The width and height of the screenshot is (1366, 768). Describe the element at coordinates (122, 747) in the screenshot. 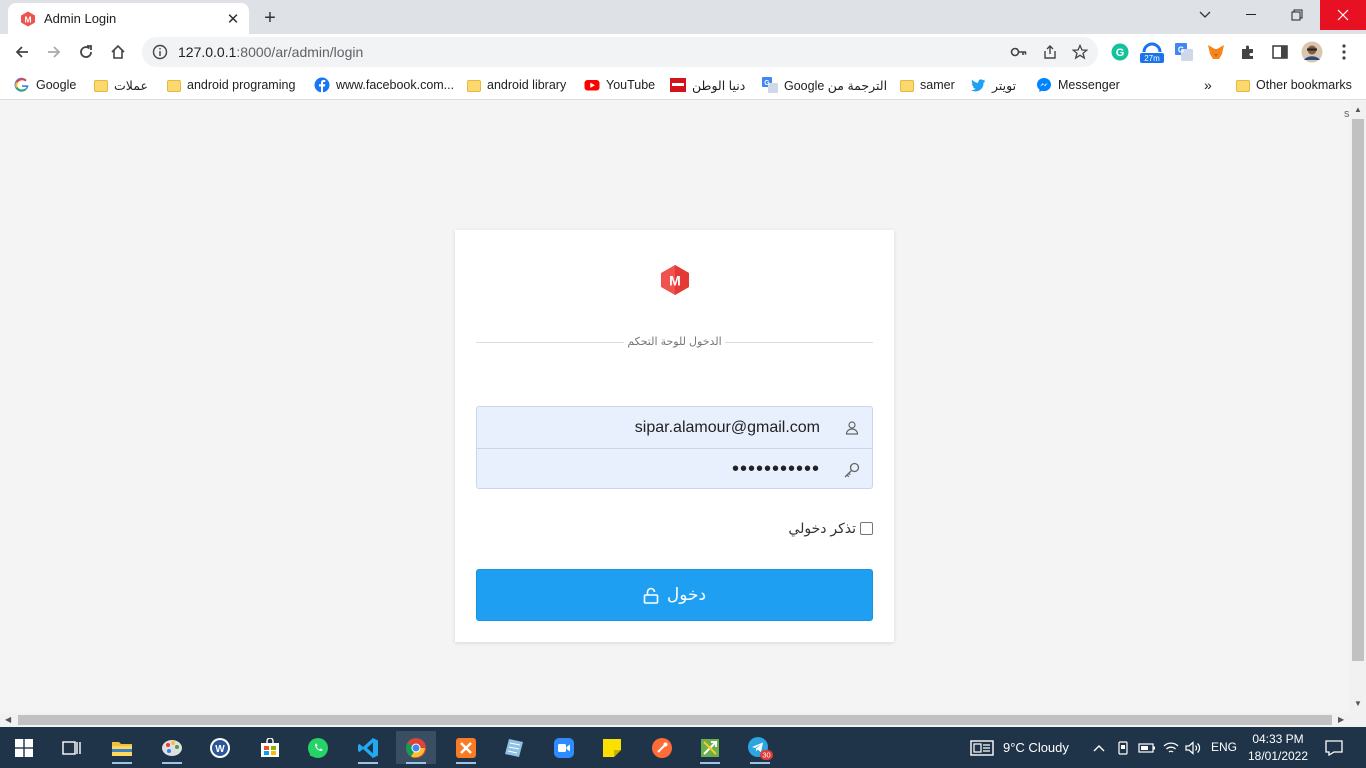

I see `file-explorer-icon` at that location.